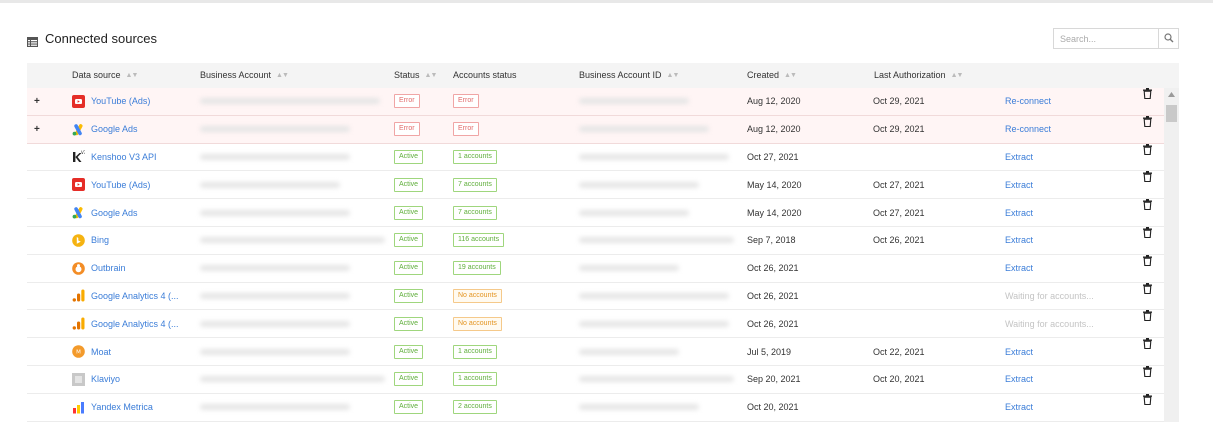 This screenshot has height=422, width=1213. I want to click on accounts-status-badge: 1 accounts, so click(475, 156).